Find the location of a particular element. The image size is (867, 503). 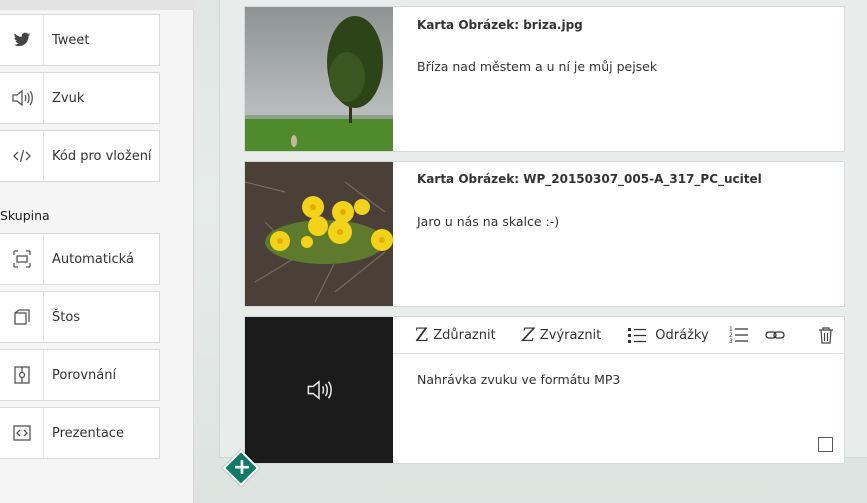

numbered-list-icon: 123 is located at coordinates (738, 335).